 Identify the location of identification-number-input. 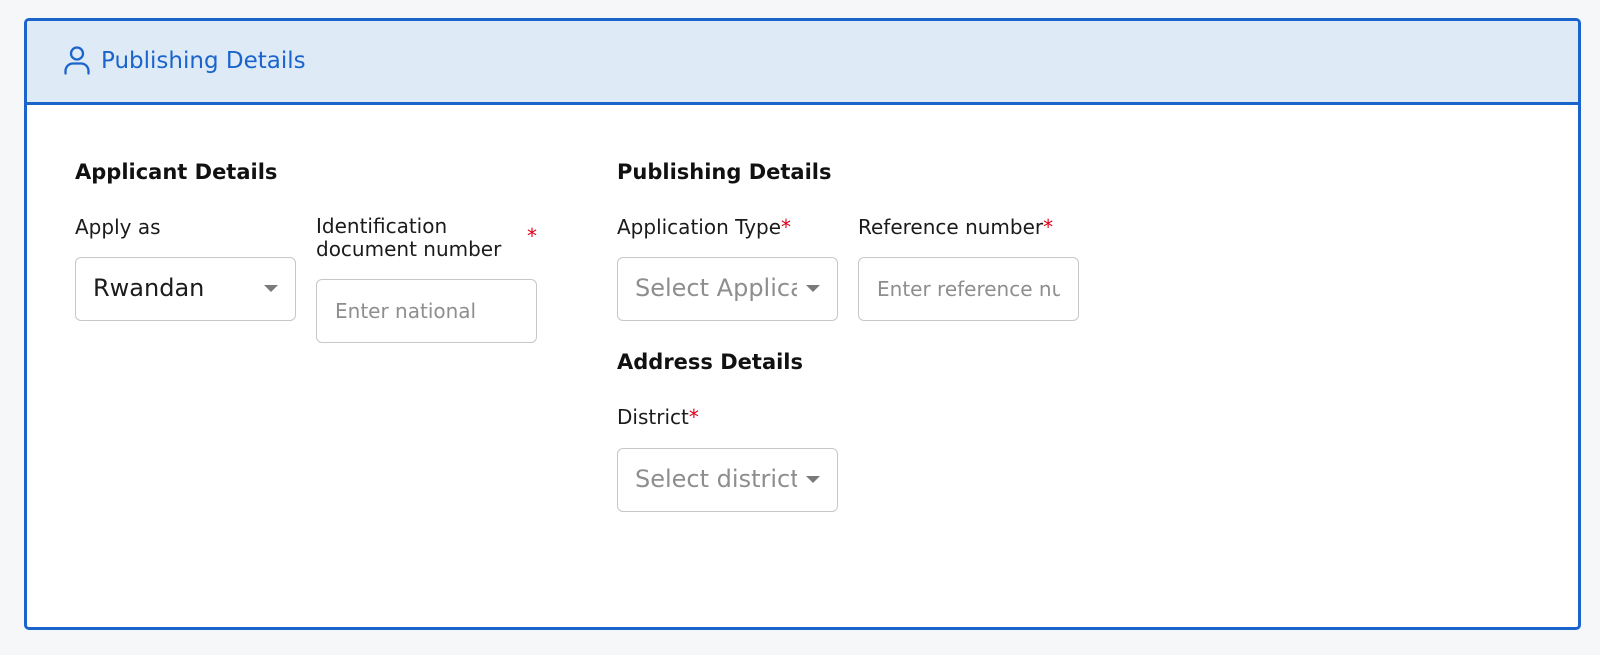
(426, 311).